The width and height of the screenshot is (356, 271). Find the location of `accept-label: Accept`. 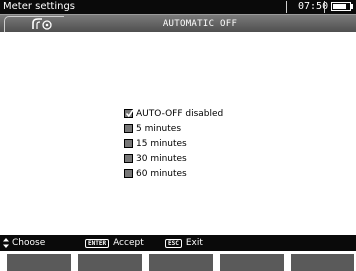

accept-label: Accept is located at coordinates (128, 243).